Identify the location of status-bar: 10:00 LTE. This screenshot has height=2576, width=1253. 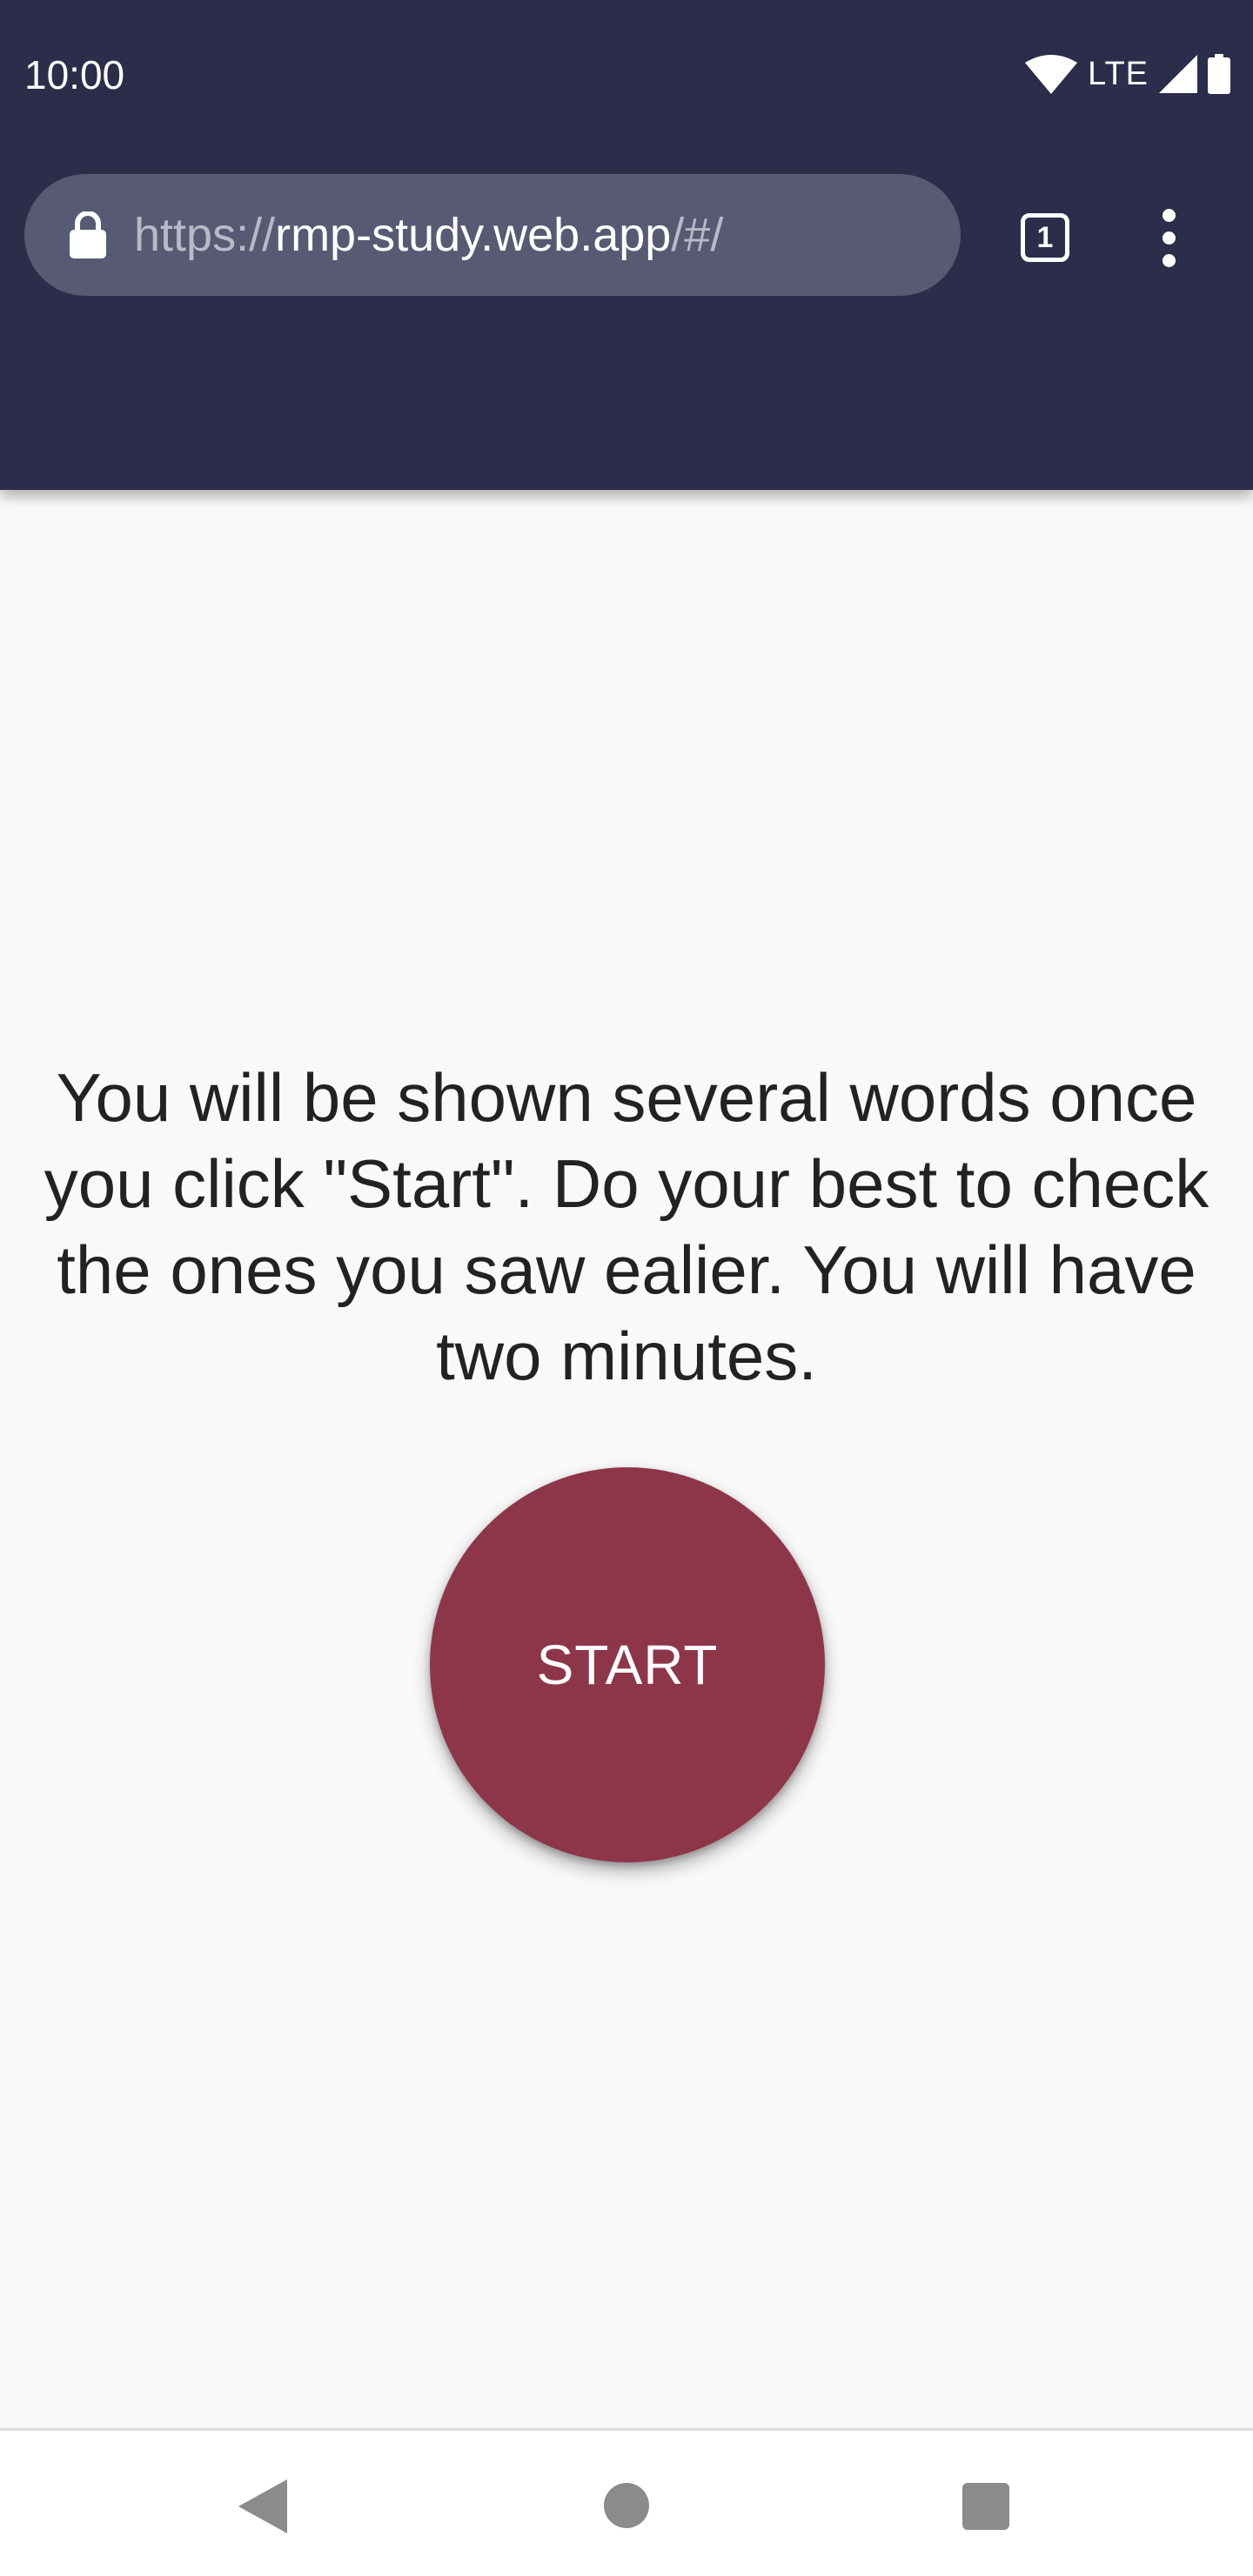
(626, 74).